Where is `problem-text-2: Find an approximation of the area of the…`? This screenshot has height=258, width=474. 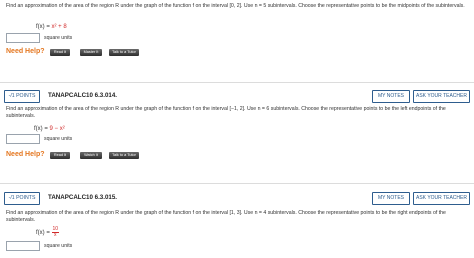
problem-text-2: Find an approximation of the area of the… is located at coordinates (226, 112).